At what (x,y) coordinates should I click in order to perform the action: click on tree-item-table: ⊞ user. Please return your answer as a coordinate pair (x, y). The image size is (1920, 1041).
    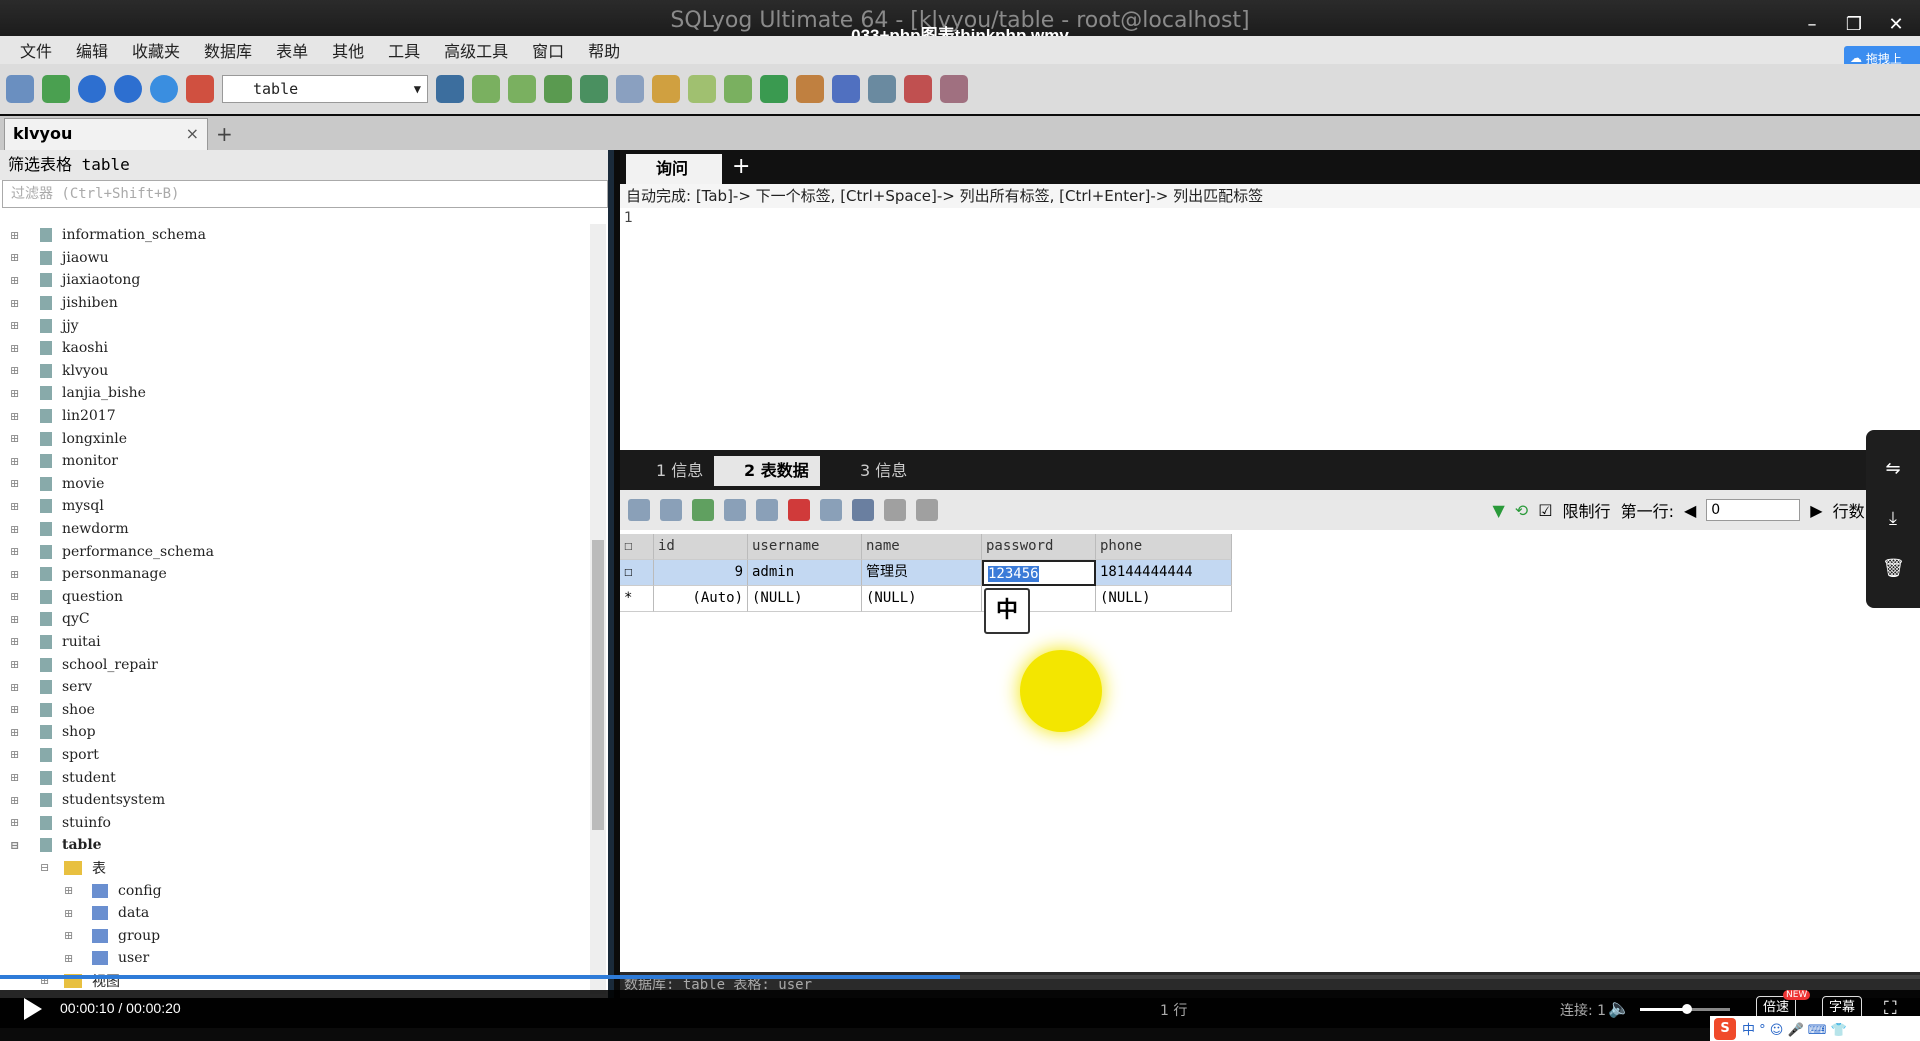
    Looking at the image, I should click on (297, 958).